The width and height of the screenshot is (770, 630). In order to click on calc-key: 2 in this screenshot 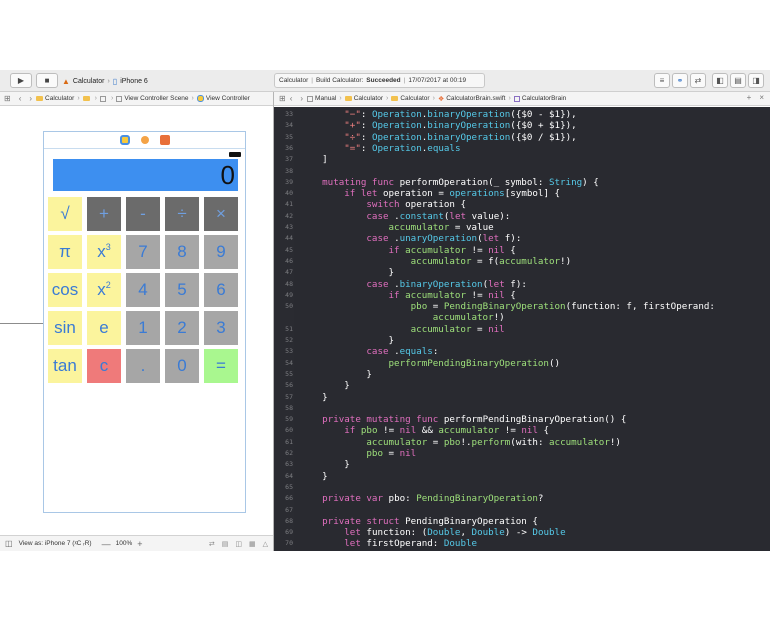, I will do `click(182, 328)`.